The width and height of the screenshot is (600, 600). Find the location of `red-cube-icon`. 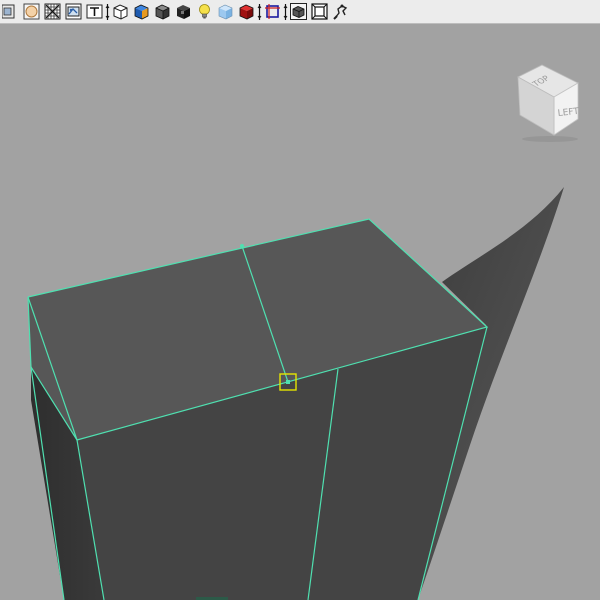

red-cube-icon is located at coordinates (246, 12).